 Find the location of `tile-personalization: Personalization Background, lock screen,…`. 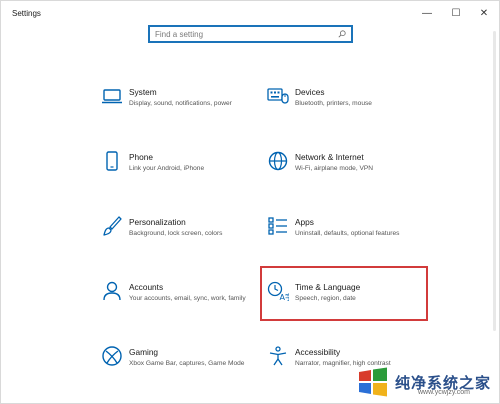

tile-personalization: Personalization Background, lock screen,… is located at coordinates (181, 240).